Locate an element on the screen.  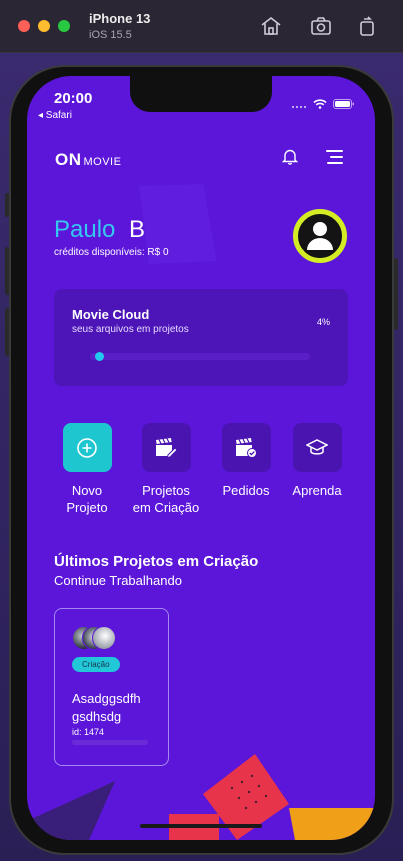
project-thumbnails is located at coordinates (98, 638).